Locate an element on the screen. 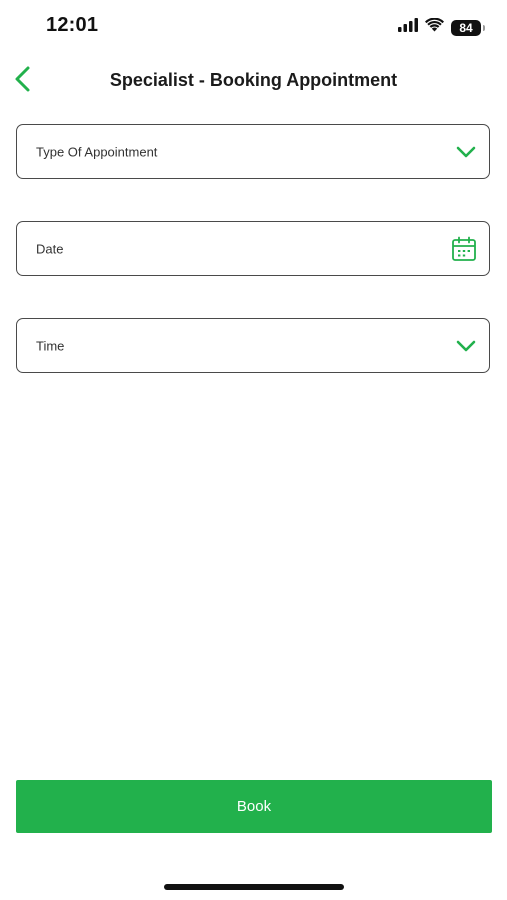 The height and width of the screenshot is (900, 507). date-field: Date is located at coordinates (253, 248).